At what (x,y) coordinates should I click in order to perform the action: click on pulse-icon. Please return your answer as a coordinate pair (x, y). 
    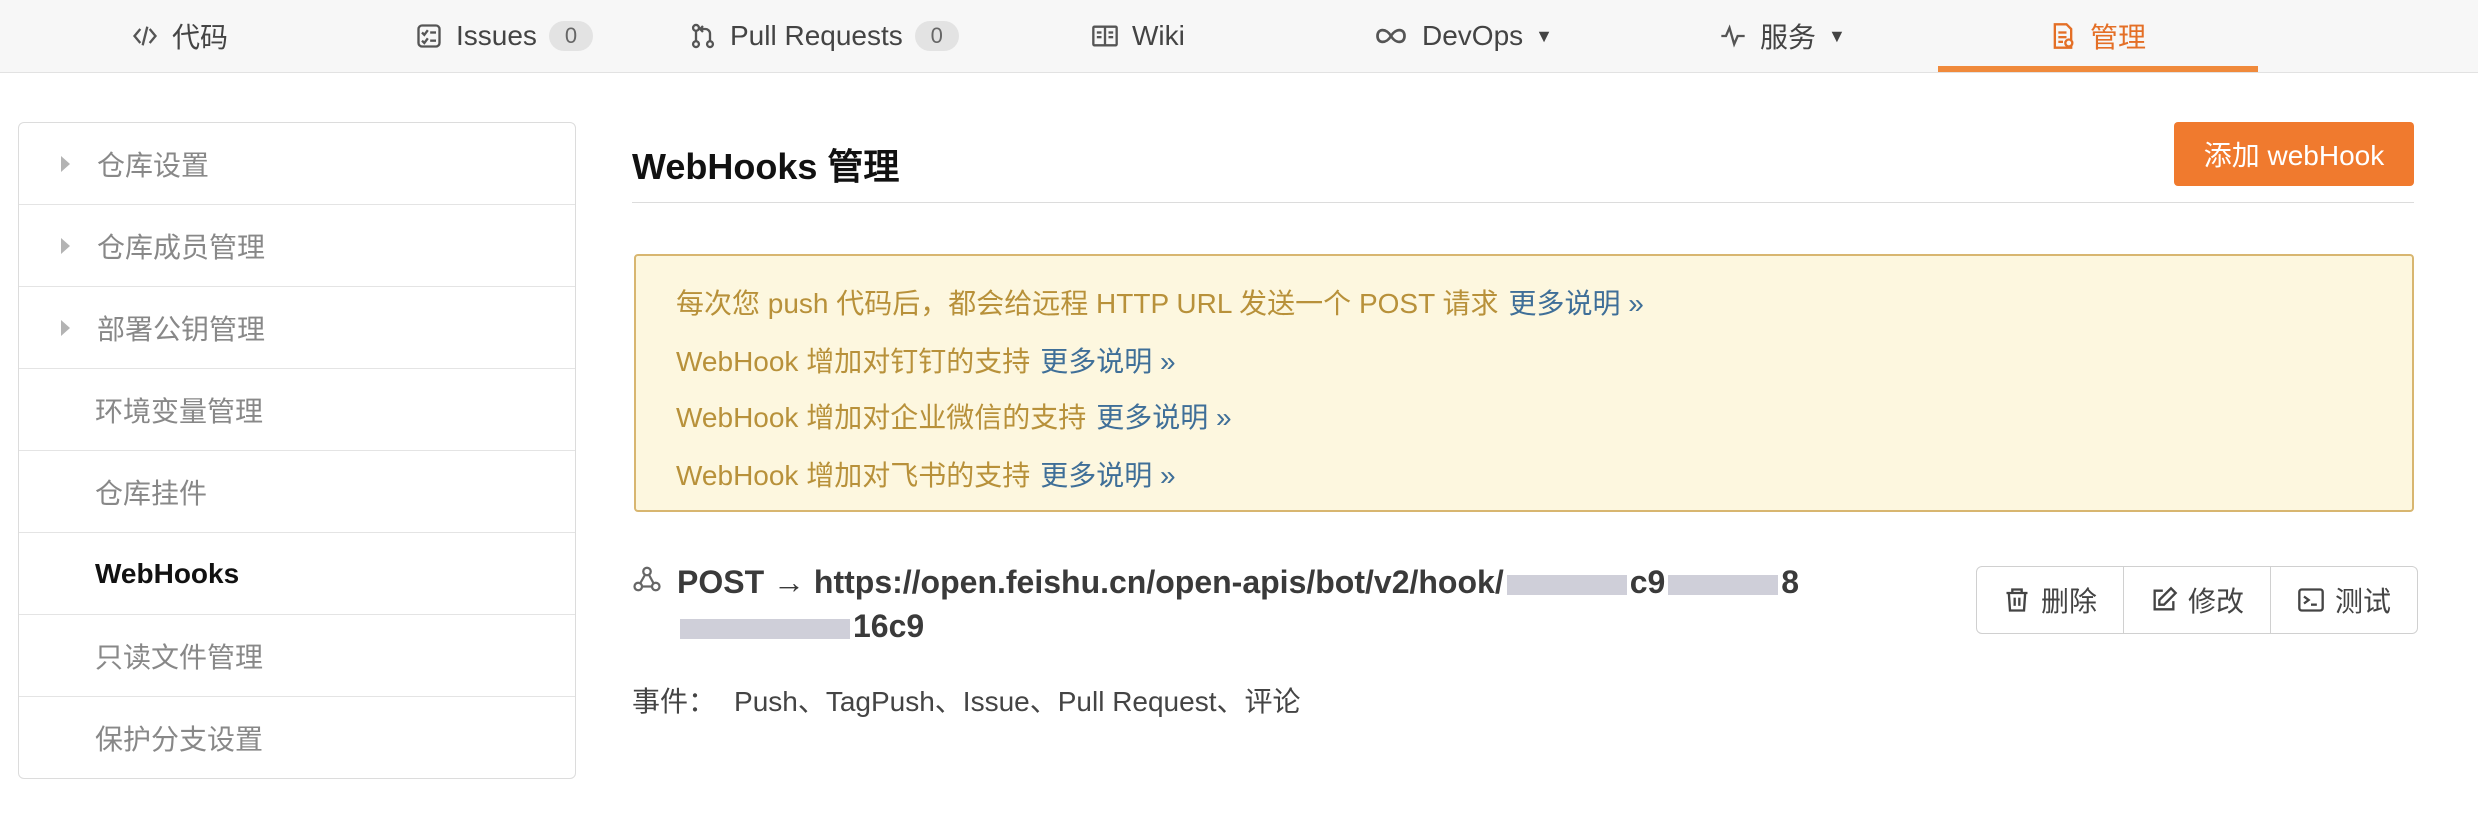
    Looking at the image, I should click on (1733, 36).